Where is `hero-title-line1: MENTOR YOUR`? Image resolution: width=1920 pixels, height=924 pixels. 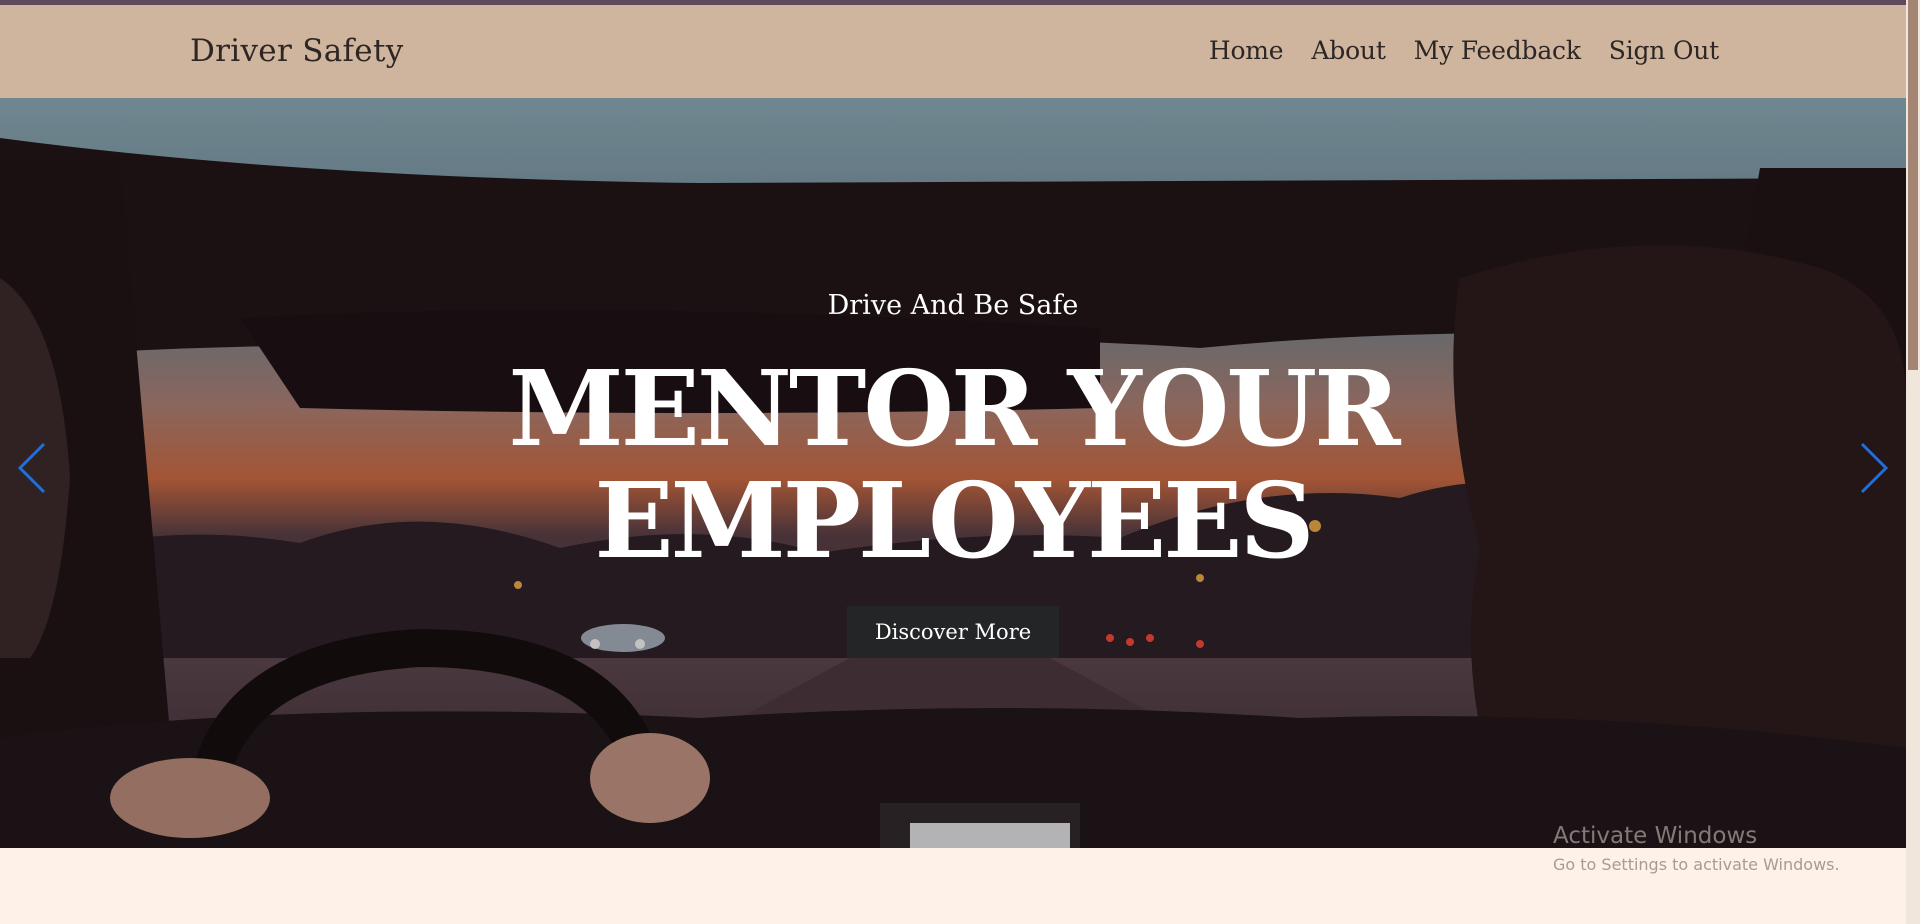 hero-title-line1: MENTOR YOUR is located at coordinates (954, 408).